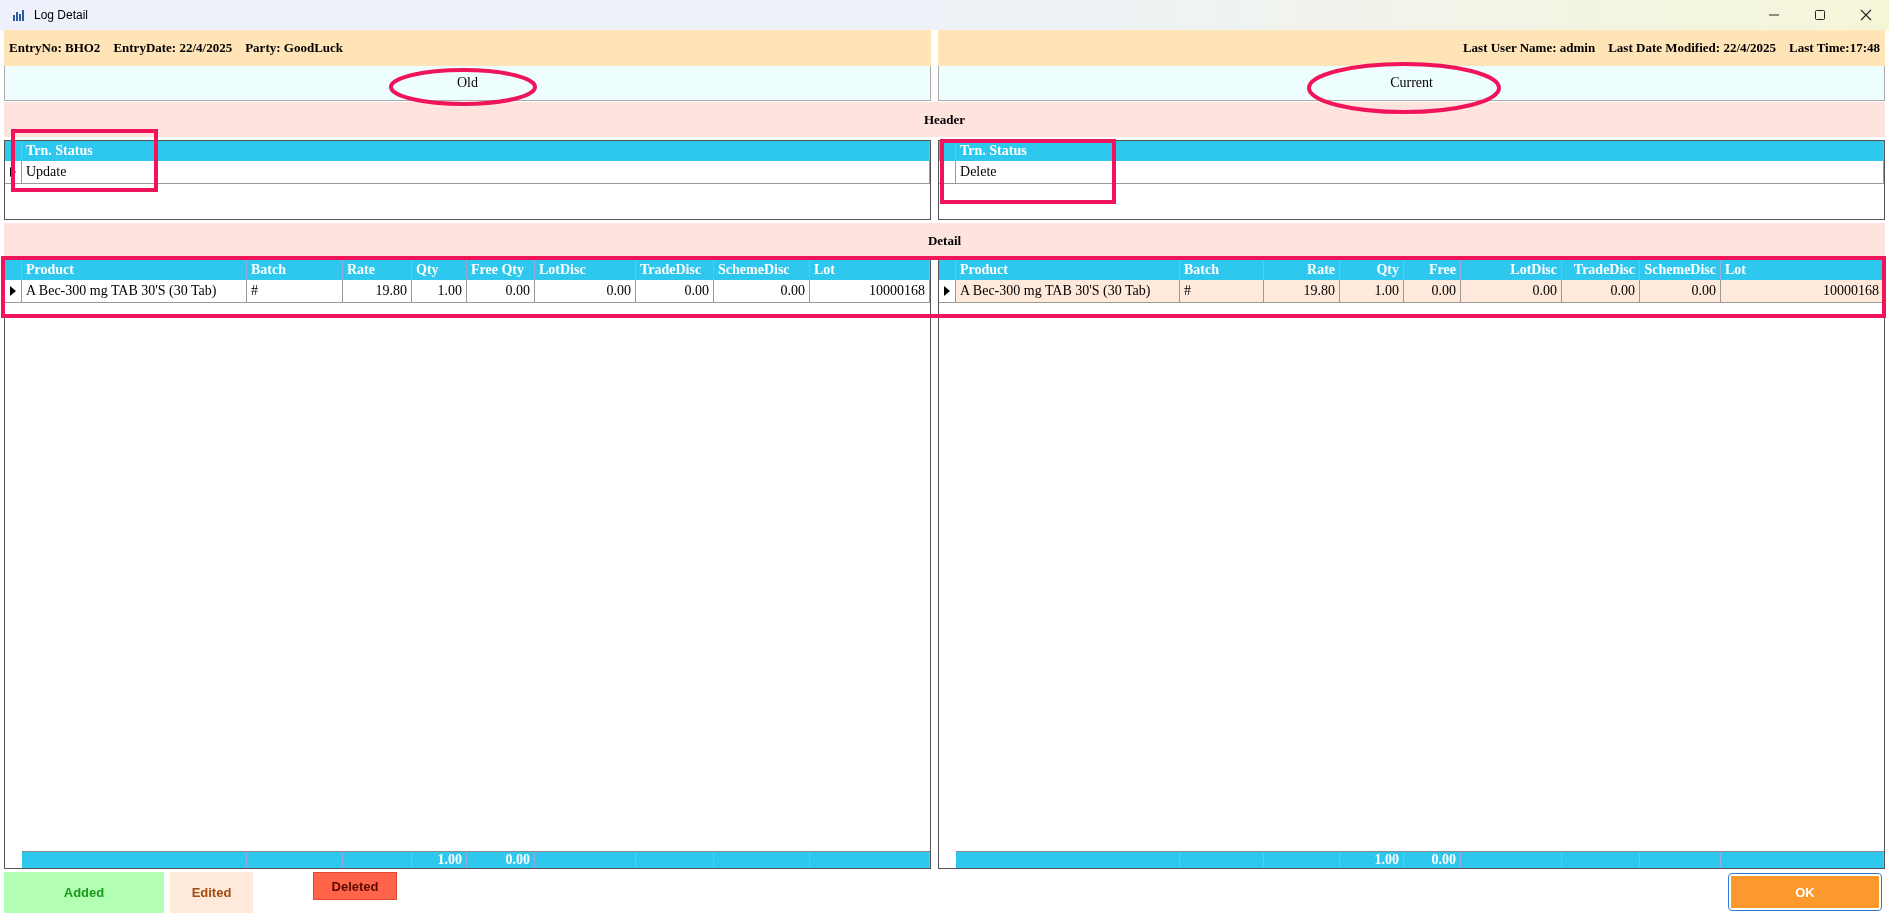  I want to click on table-cell: 10000168, so click(1802, 291).